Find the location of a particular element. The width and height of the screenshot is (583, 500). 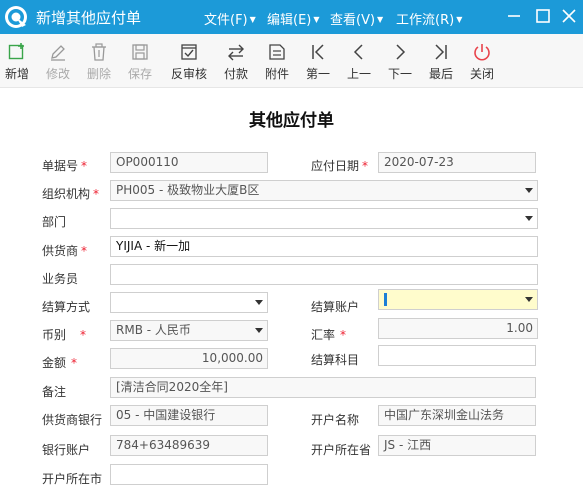

last-icon is located at coordinates (441, 52).